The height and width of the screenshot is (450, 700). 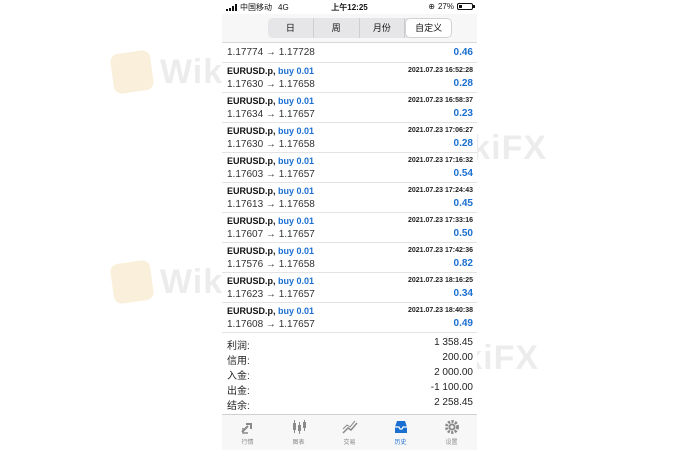 What do you see at coordinates (440, 160) in the screenshot?
I see `trade-time: 2021.07.23 17:16:32` at bounding box center [440, 160].